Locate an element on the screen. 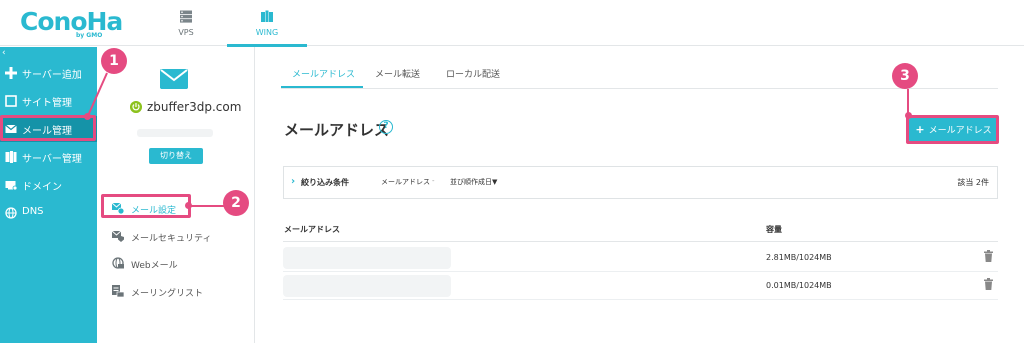  tab-mail-forward: メール転送 is located at coordinates (397, 73).